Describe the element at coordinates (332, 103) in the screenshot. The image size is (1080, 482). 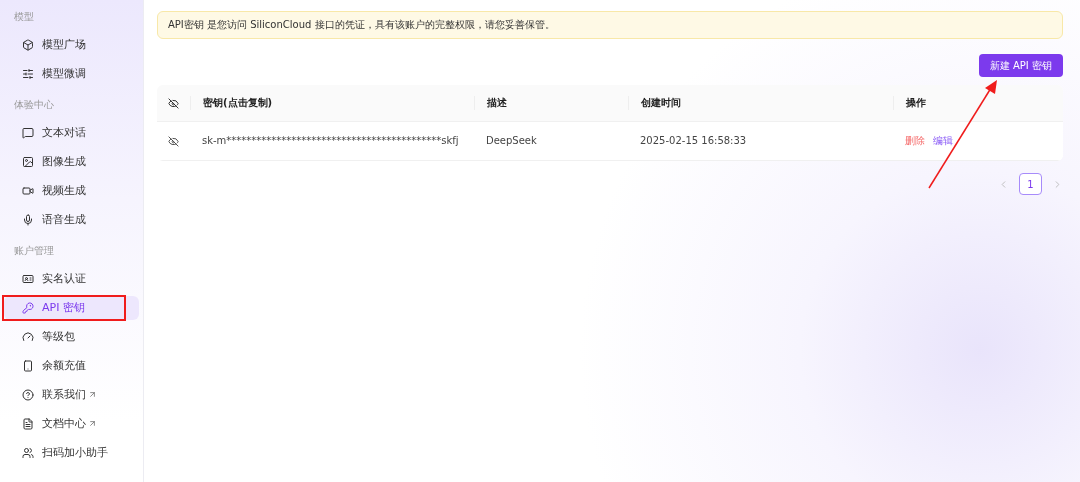
I see `column-header: 密钥(点击复制)` at that location.